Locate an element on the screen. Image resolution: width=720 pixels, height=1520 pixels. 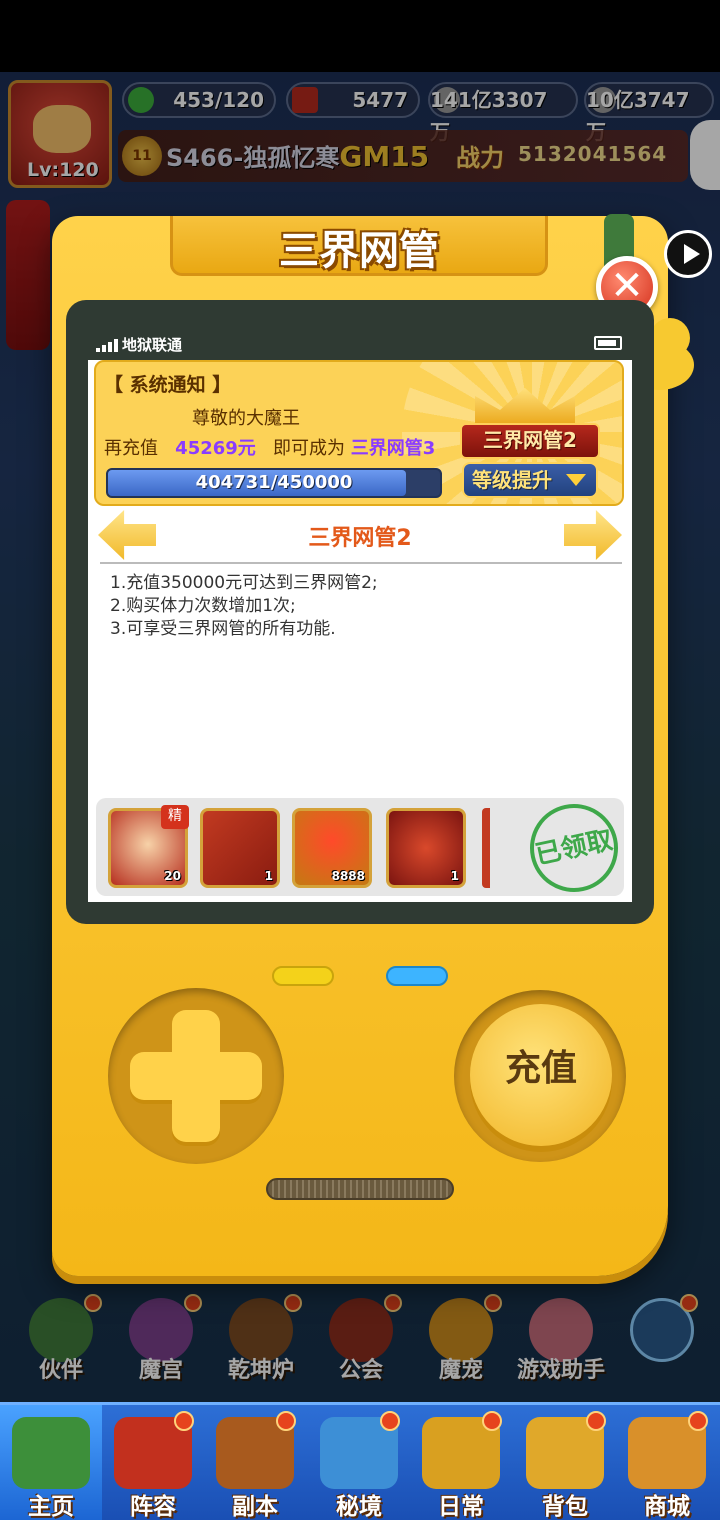
elite-tag: 精 is located at coordinates (175, 817).